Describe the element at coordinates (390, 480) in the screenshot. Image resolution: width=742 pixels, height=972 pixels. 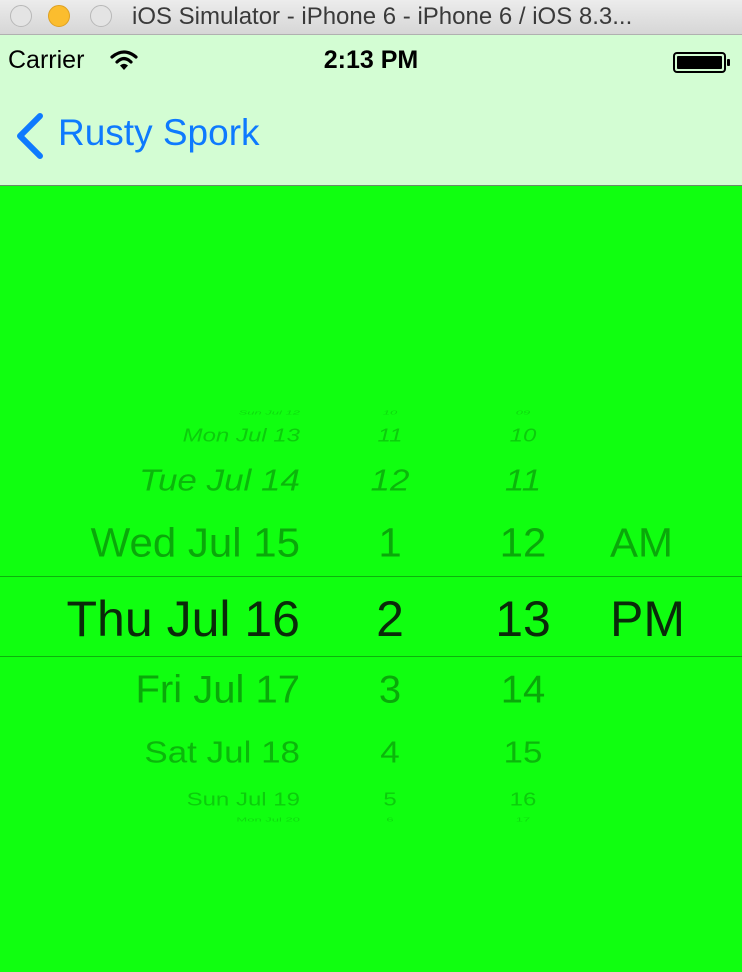
I see `picker-hour-cell: 12` at that location.